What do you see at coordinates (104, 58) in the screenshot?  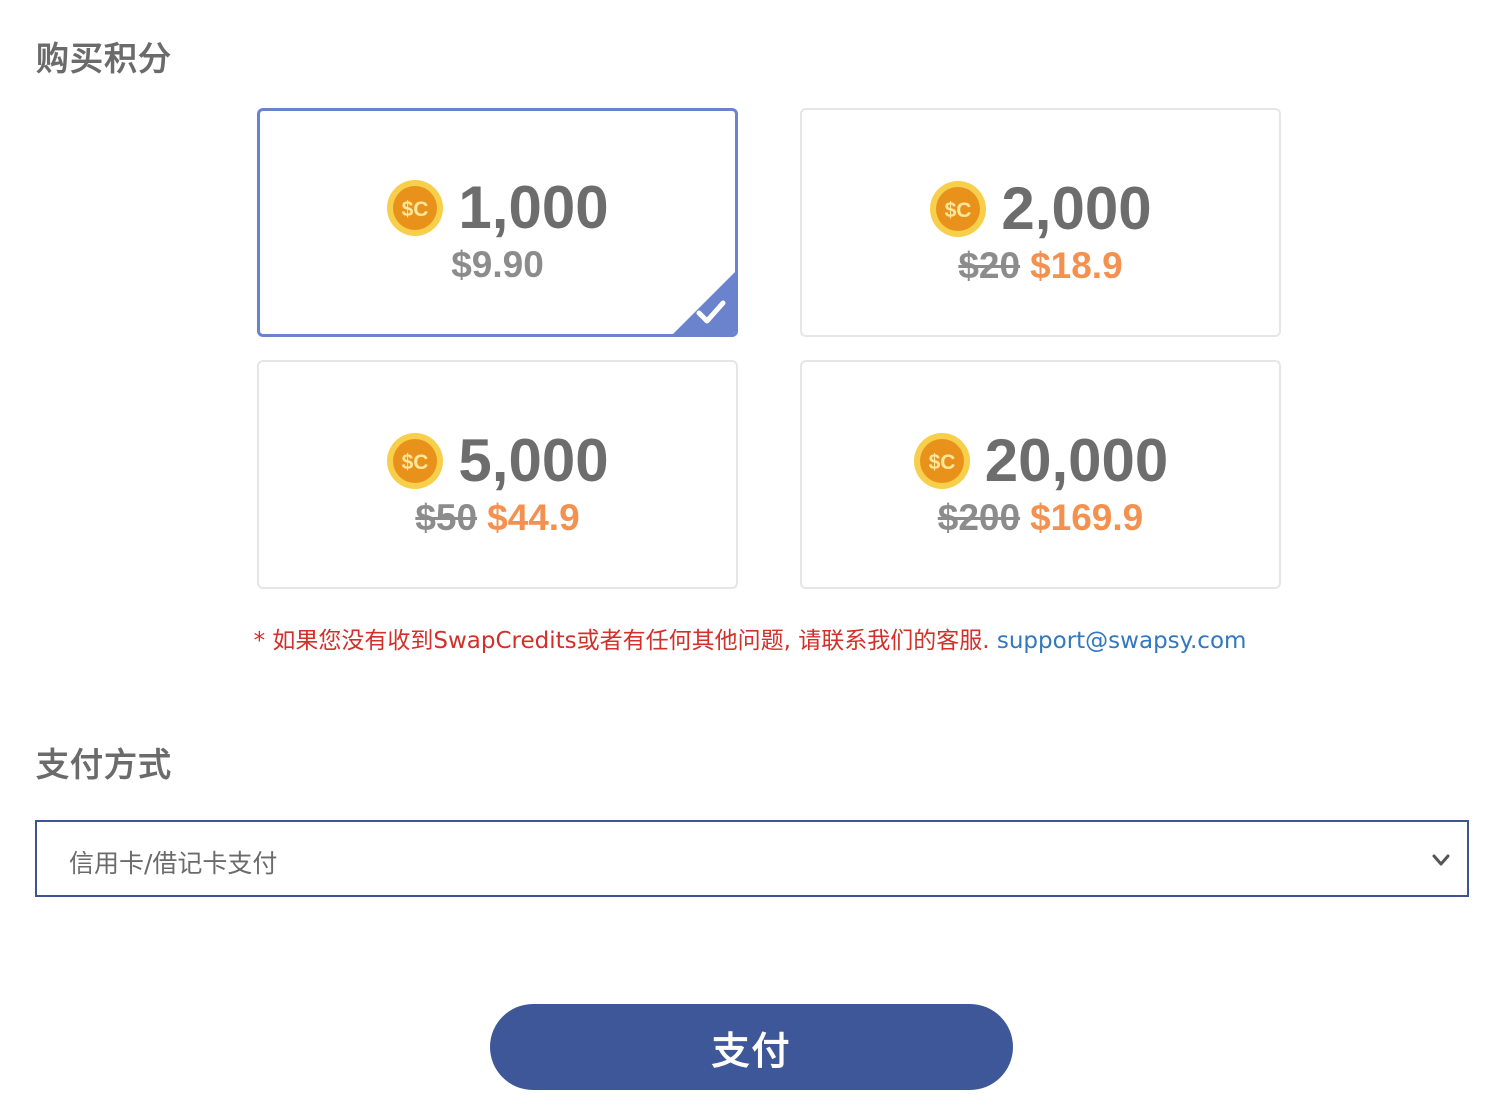 I see `buy-credits-title: 购买积分` at bounding box center [104, 58].